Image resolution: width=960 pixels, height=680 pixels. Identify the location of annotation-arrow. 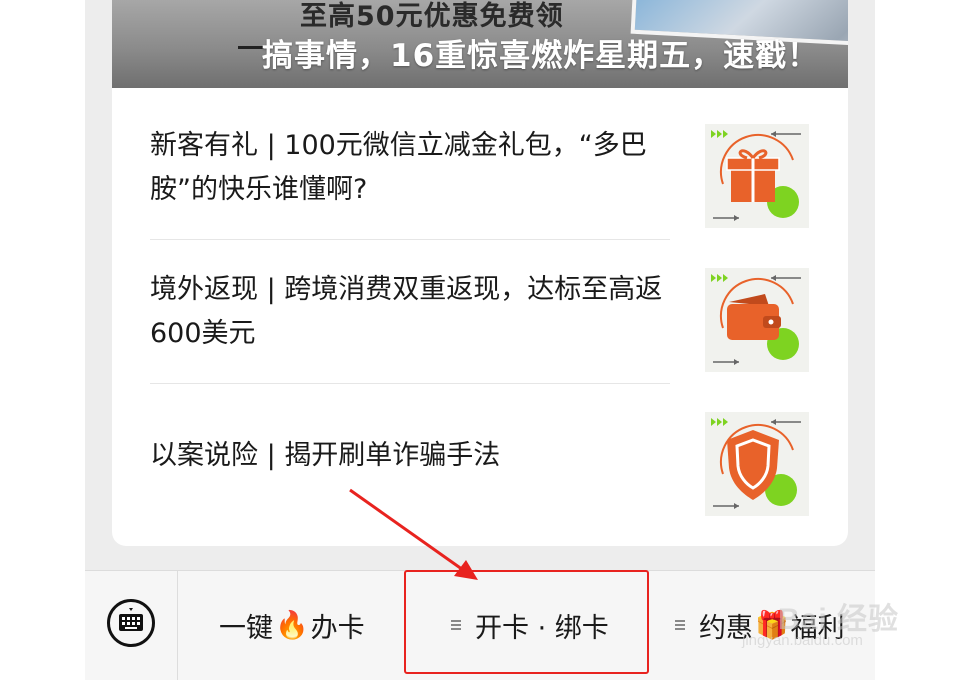
(413, 534).